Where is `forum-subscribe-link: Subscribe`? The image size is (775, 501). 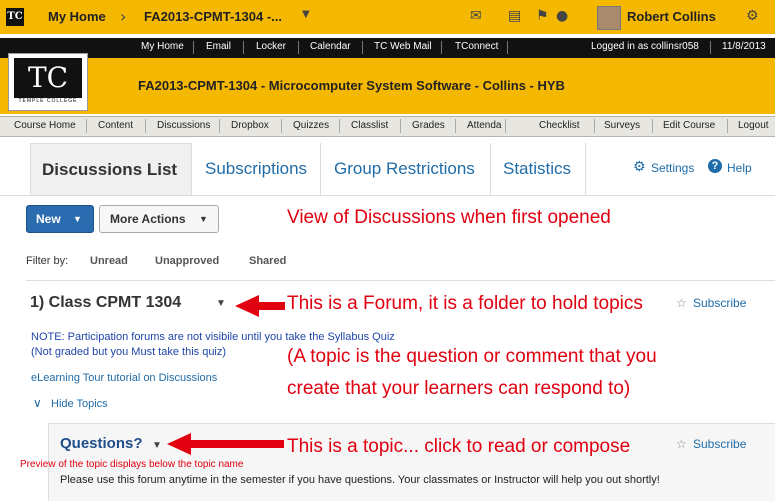 forum-subscribe-link: Subscribe is located at coordinates (719, 303).